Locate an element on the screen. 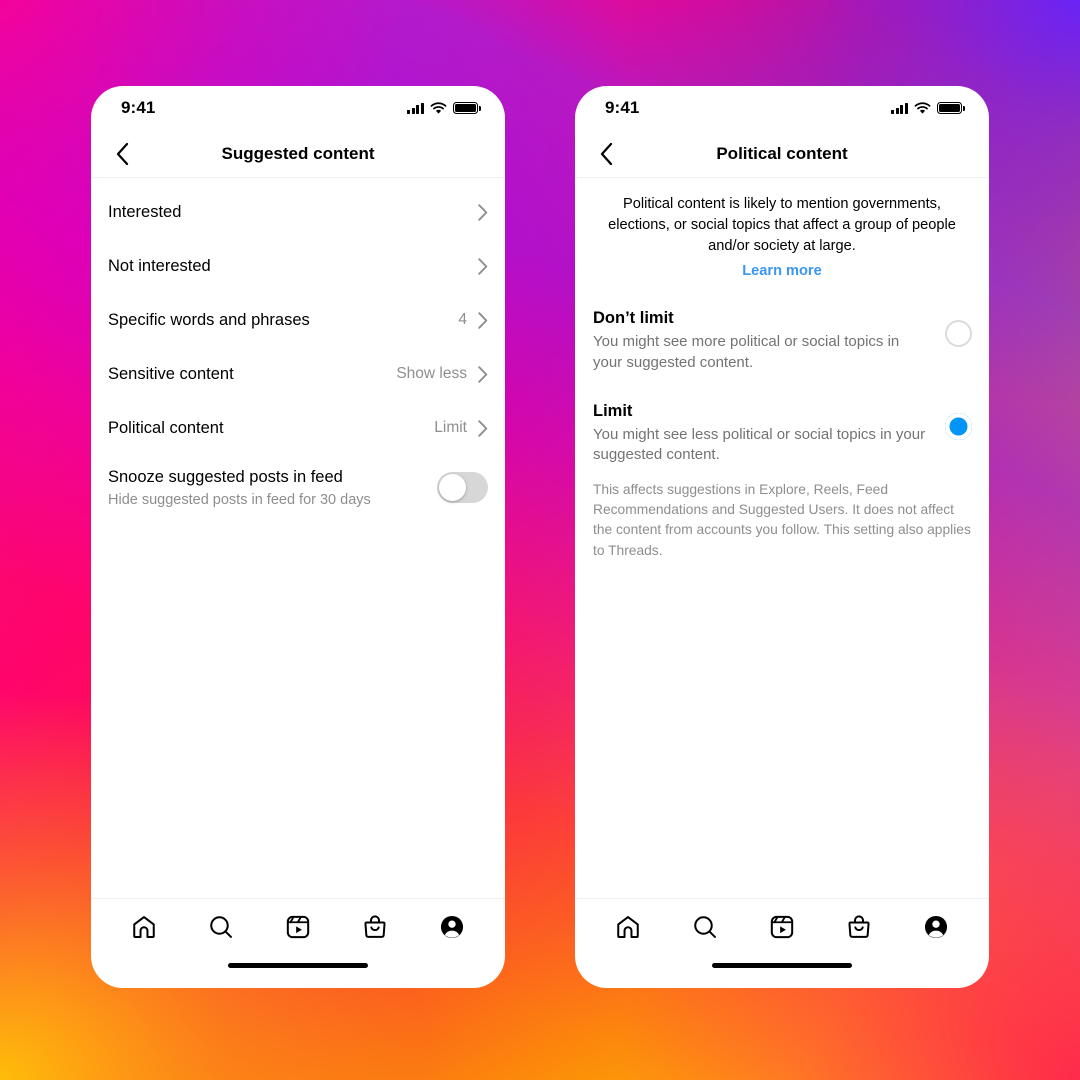  option-title: Limit is located at coordinates (613, 411).